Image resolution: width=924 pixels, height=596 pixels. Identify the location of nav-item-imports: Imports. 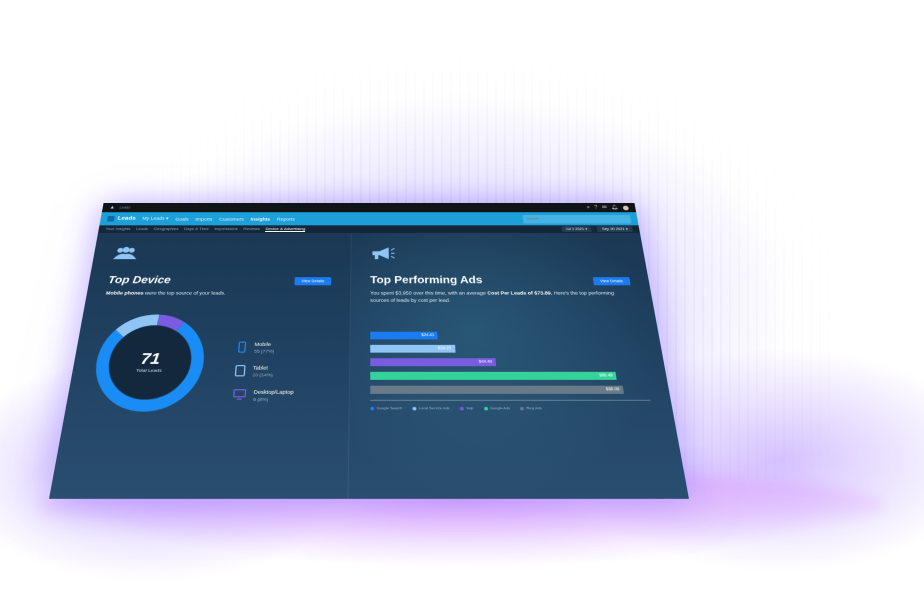
(204, 218).